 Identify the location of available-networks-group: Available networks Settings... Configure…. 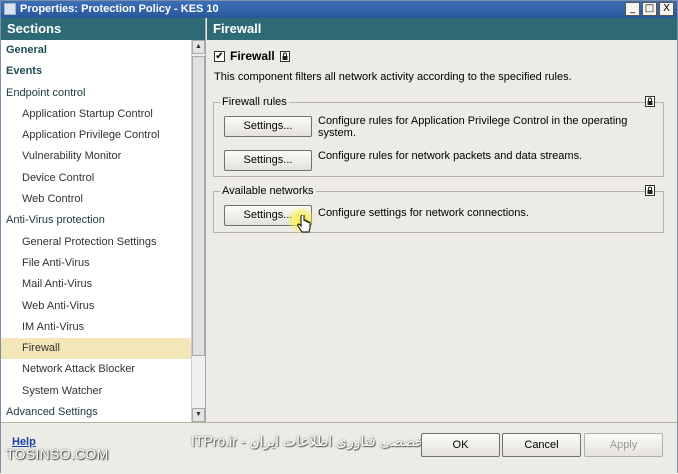
(438, 209).